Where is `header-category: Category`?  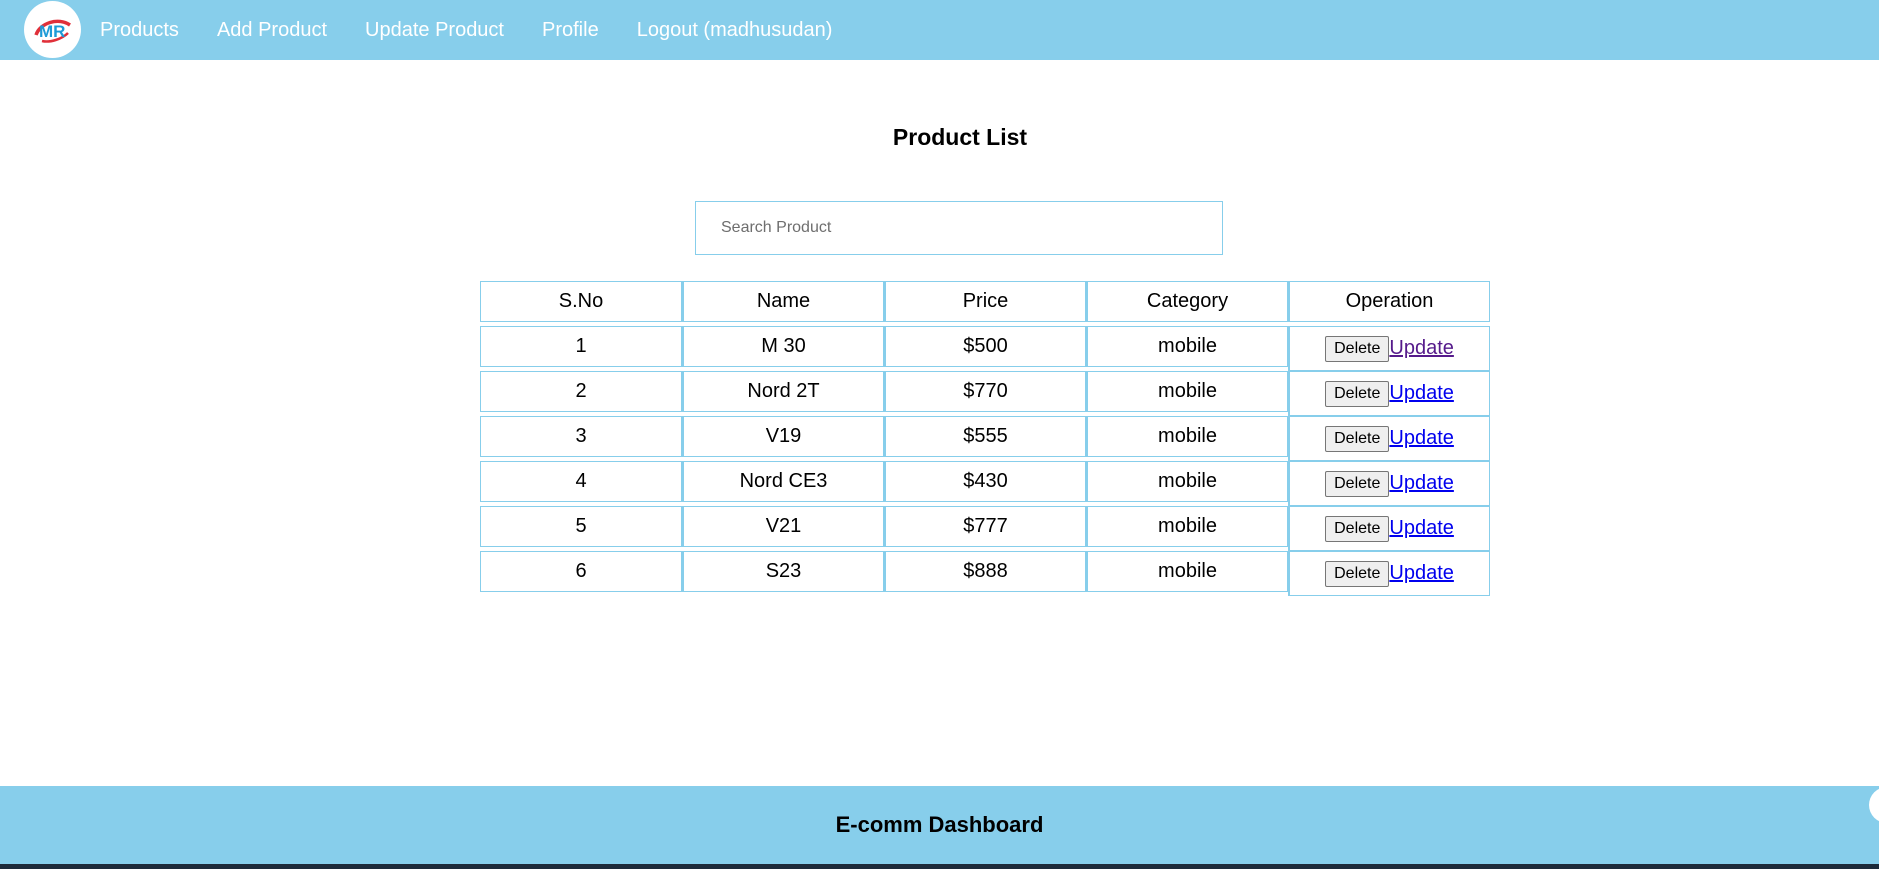 header-category: Category is located at coordinates (1187, 301).